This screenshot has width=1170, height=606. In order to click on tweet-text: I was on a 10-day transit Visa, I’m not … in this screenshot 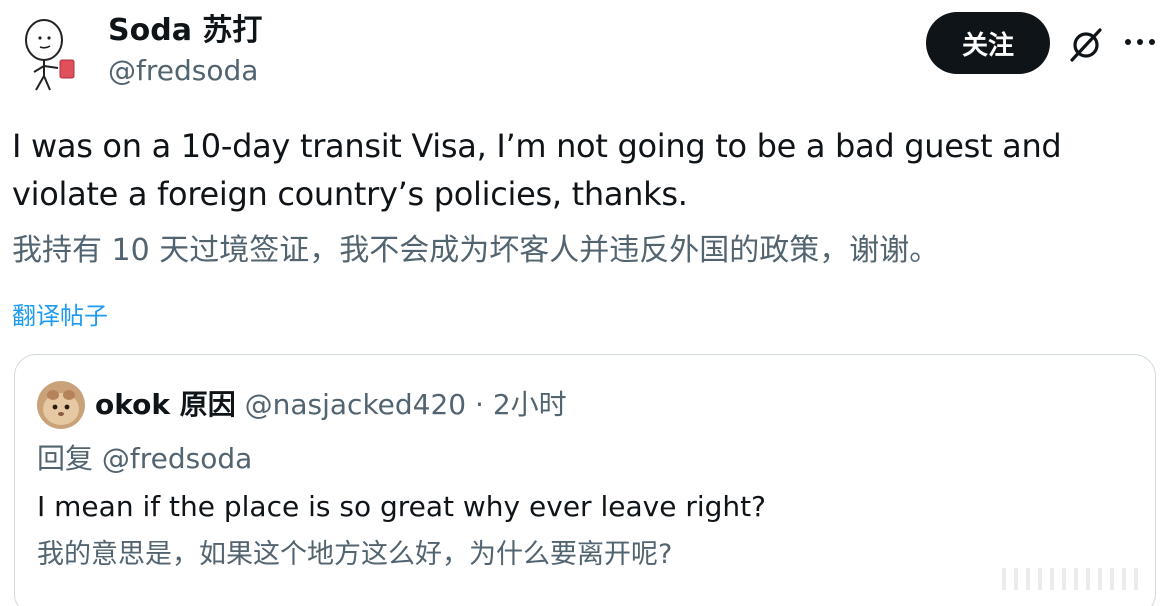, I will do `click(537, 170)`.